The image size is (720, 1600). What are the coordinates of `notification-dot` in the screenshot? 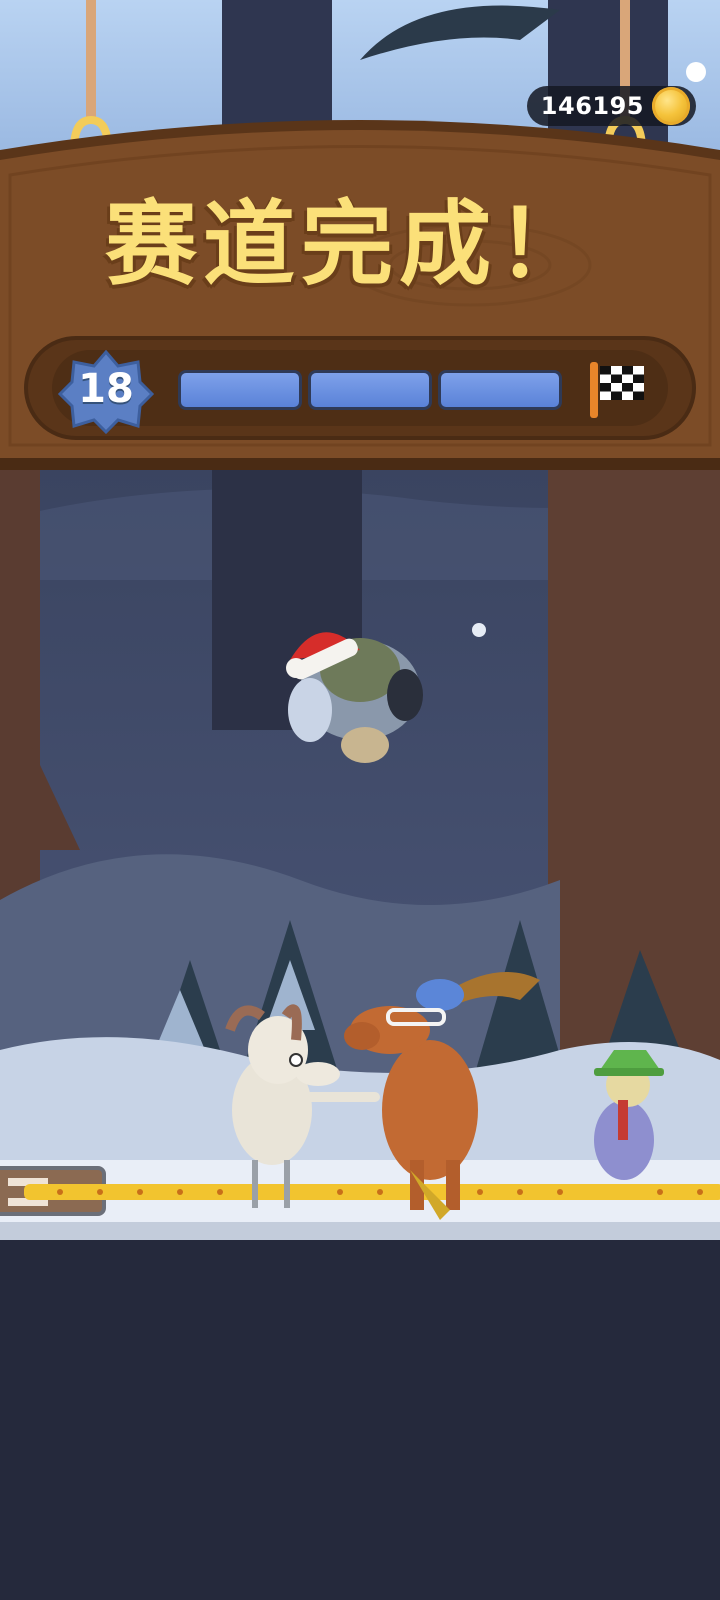 It's located at (696, 72).